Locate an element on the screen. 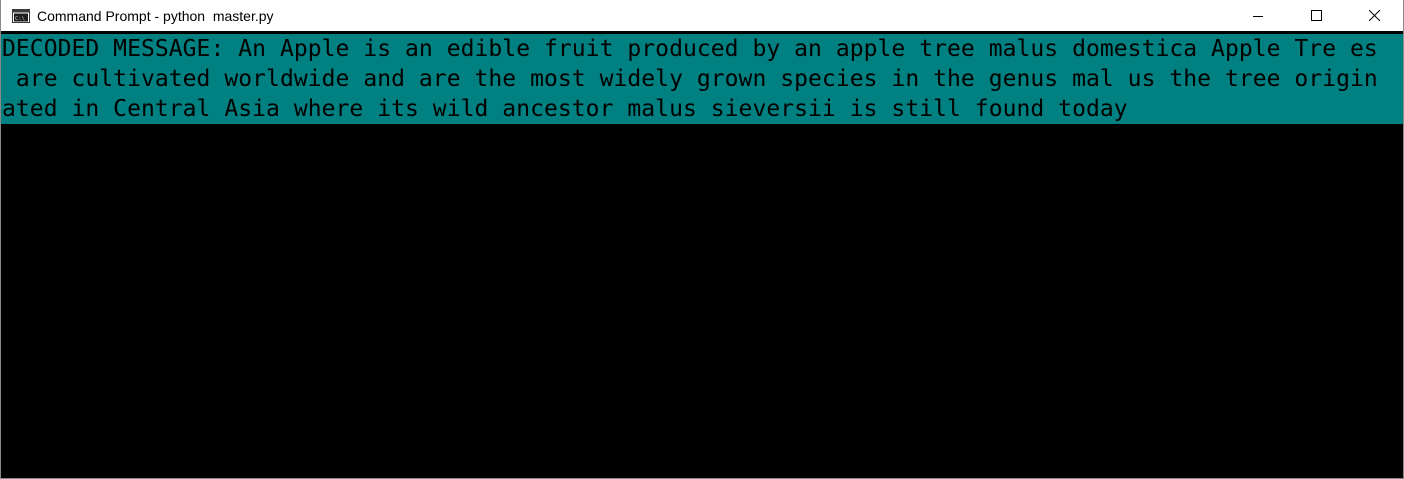 Image resolution: width=1404 pixels, height=479 pixels. console-icon: C:\ is located at coordinates (21, 15).